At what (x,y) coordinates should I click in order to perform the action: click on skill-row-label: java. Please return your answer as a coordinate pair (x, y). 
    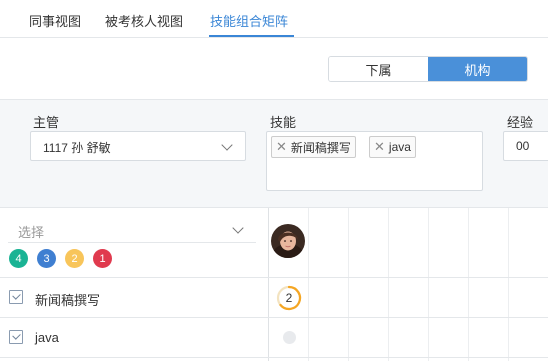
    Looking at the image, I should click on (47, 337).